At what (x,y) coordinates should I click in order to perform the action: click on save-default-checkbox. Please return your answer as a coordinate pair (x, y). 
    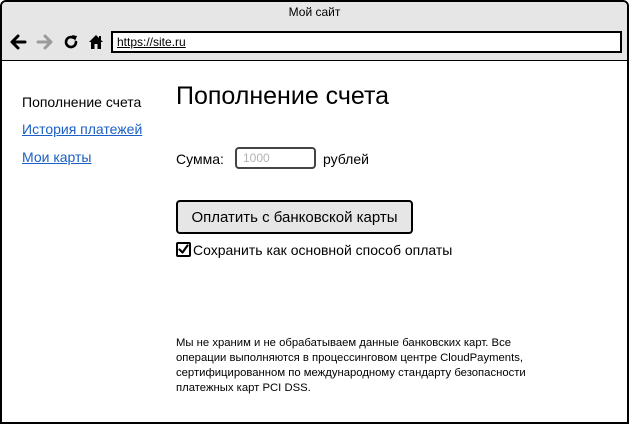
    Looking at the image, I should click on (183, 249).